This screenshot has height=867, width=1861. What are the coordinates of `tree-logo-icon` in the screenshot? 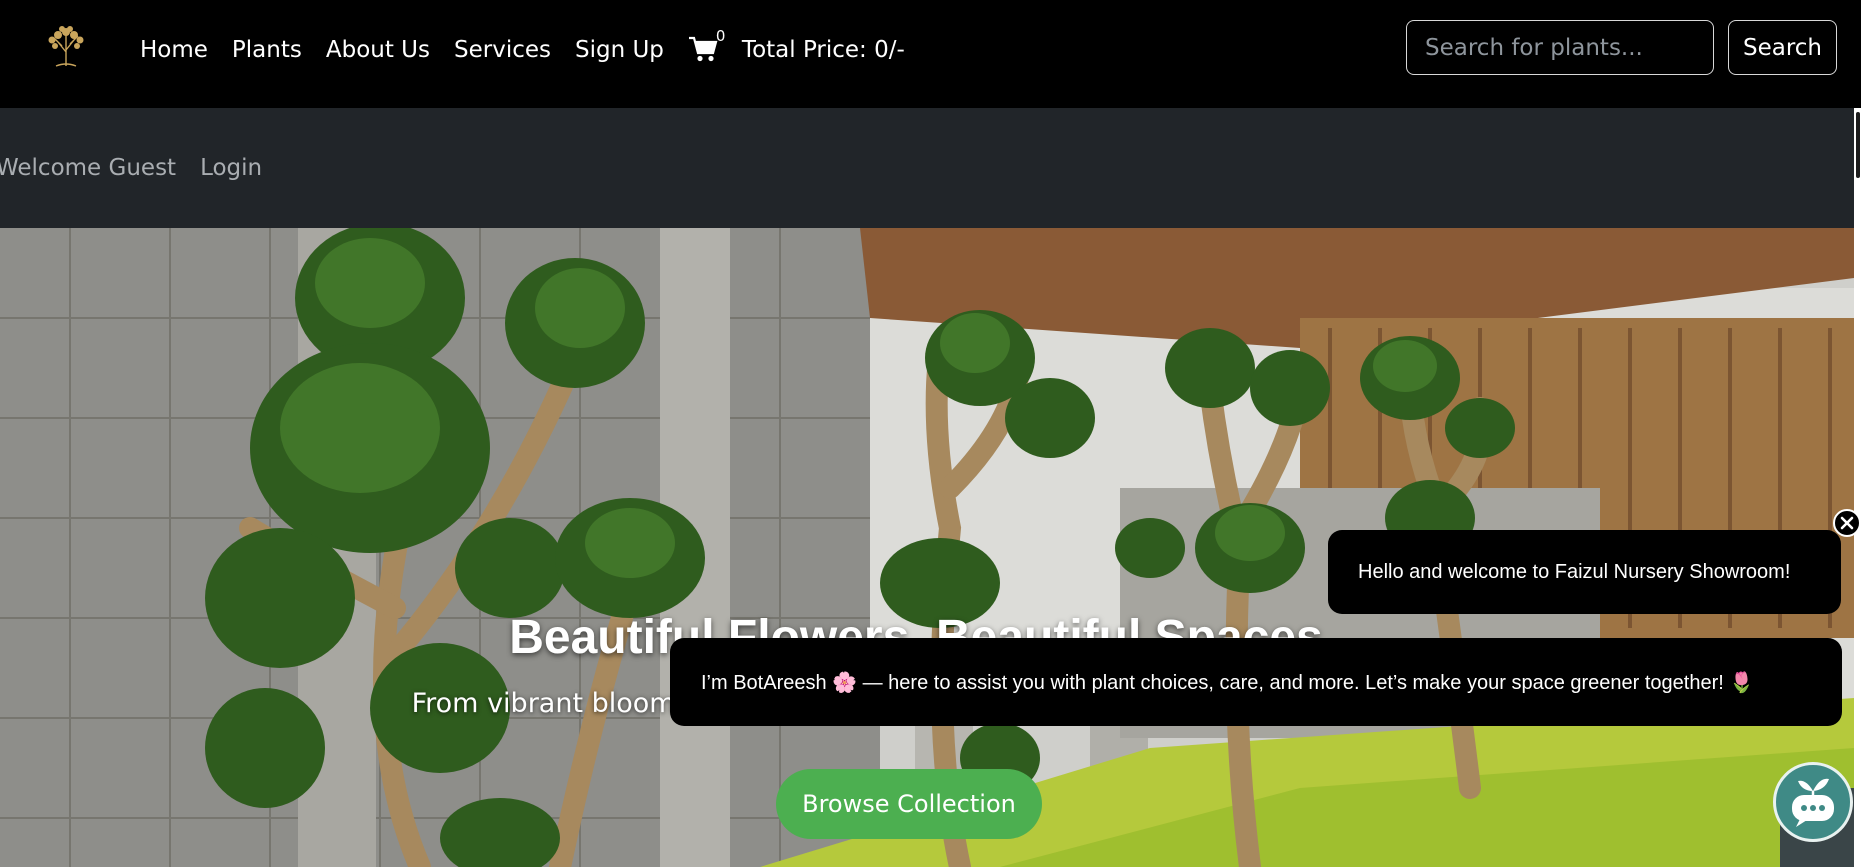 It's located at (66, 46).